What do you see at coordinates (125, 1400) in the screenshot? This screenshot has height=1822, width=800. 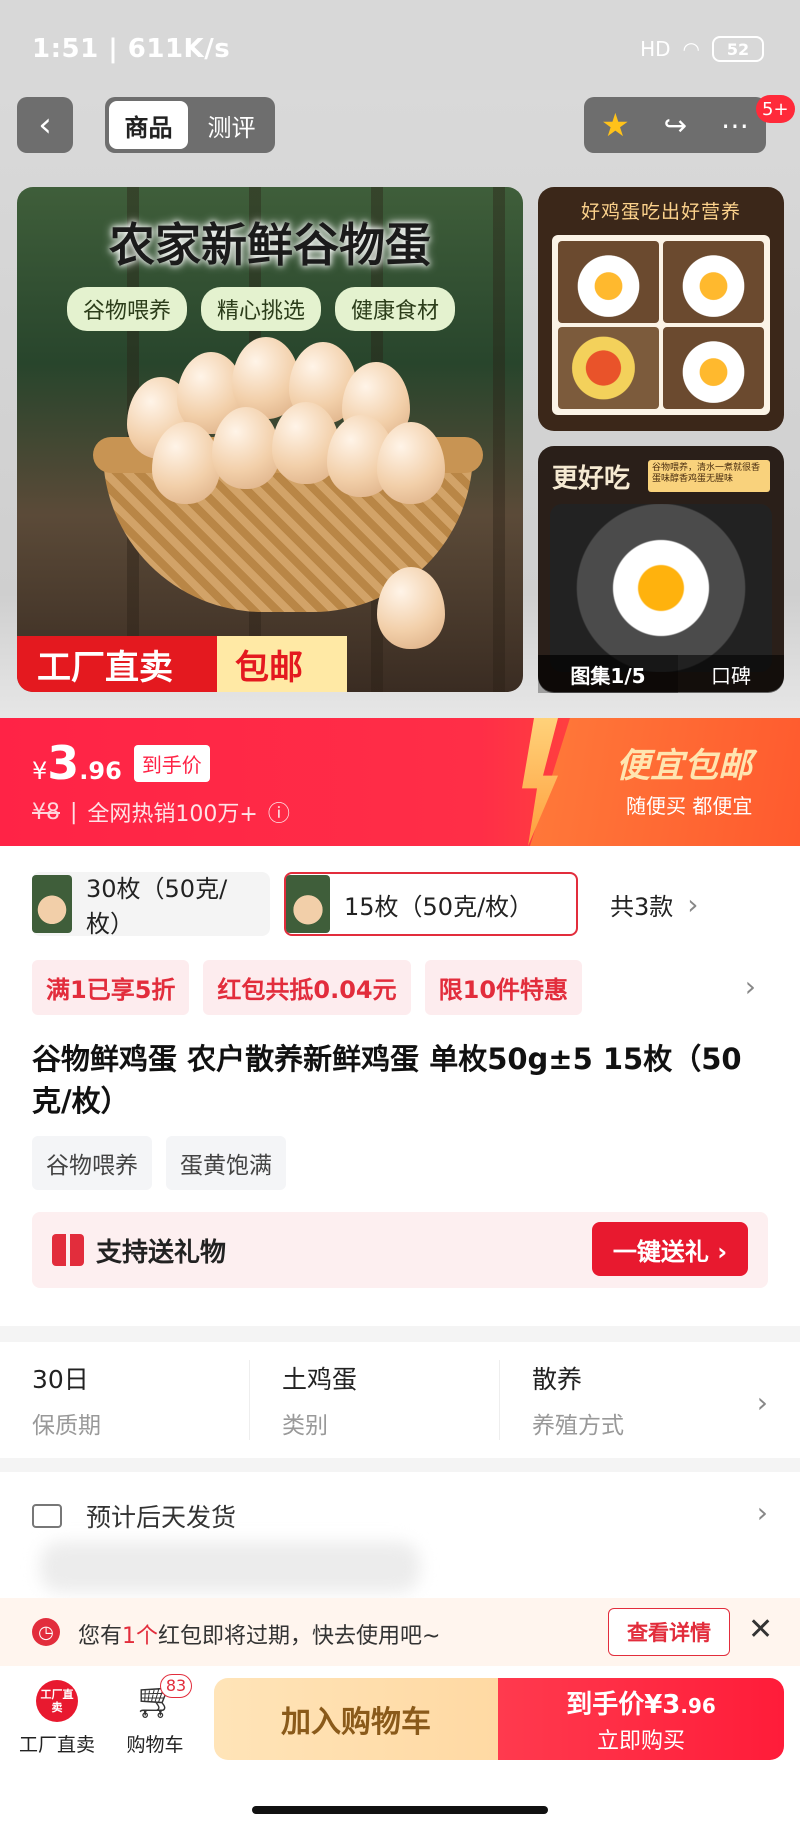 I see `spec-item: 30日 保质期` at bounding box center [125, 1400].